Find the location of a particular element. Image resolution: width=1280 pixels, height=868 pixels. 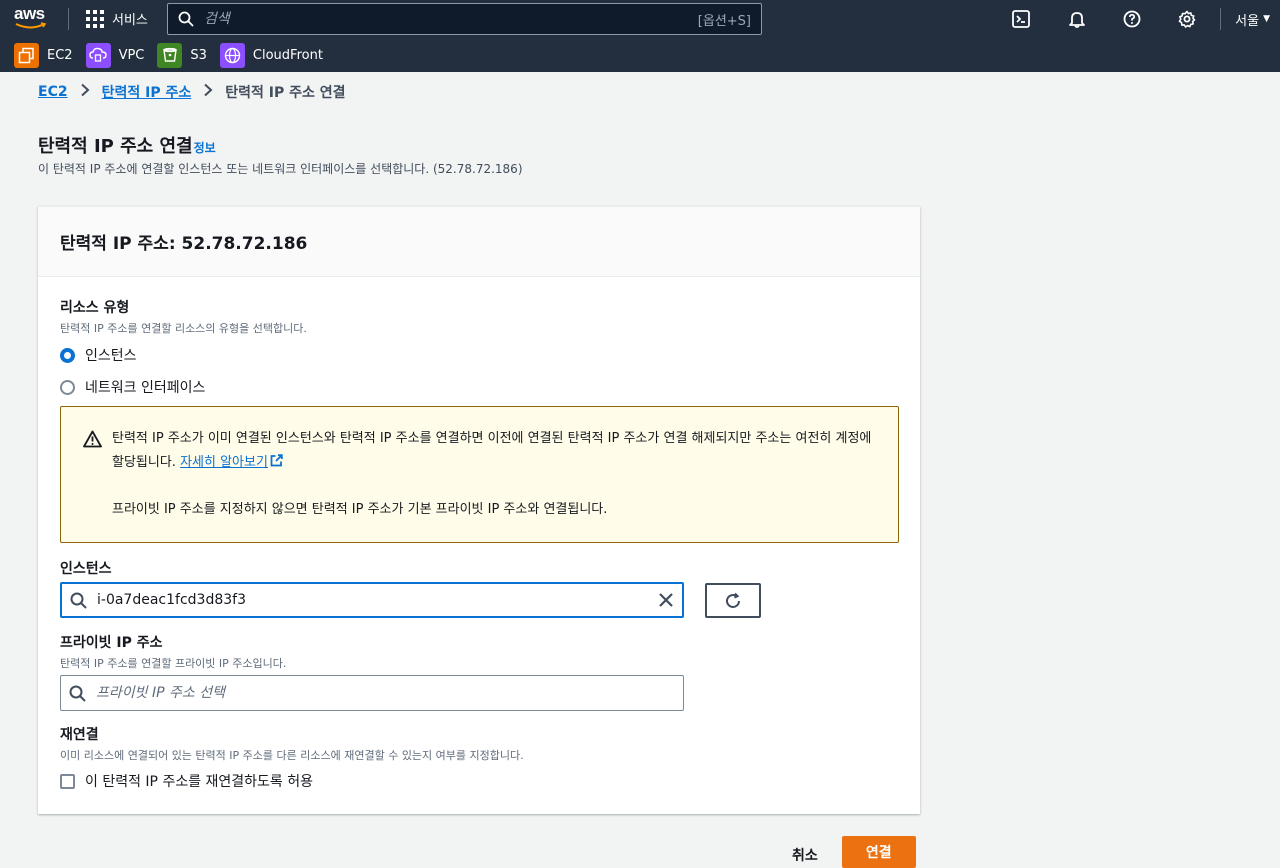

favorite-ec2: EC2 is located at coordinates (43, 55).